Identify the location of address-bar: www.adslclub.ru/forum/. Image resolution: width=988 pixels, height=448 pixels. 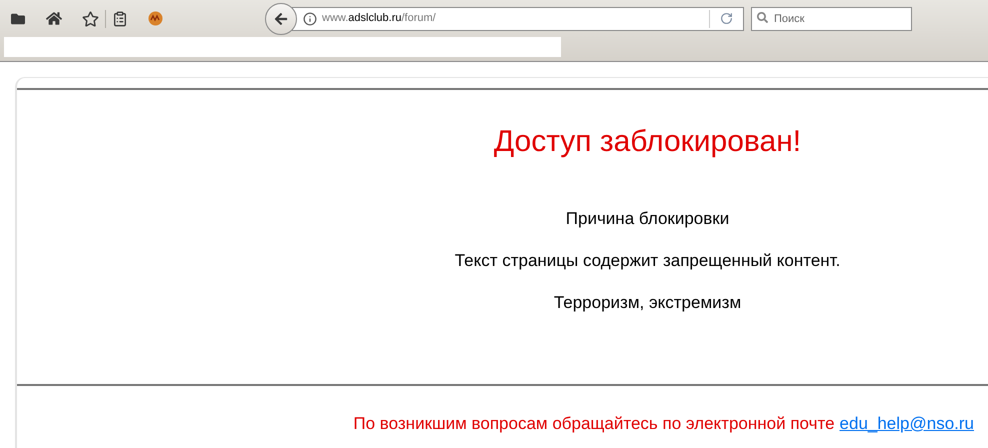
(518, 18).